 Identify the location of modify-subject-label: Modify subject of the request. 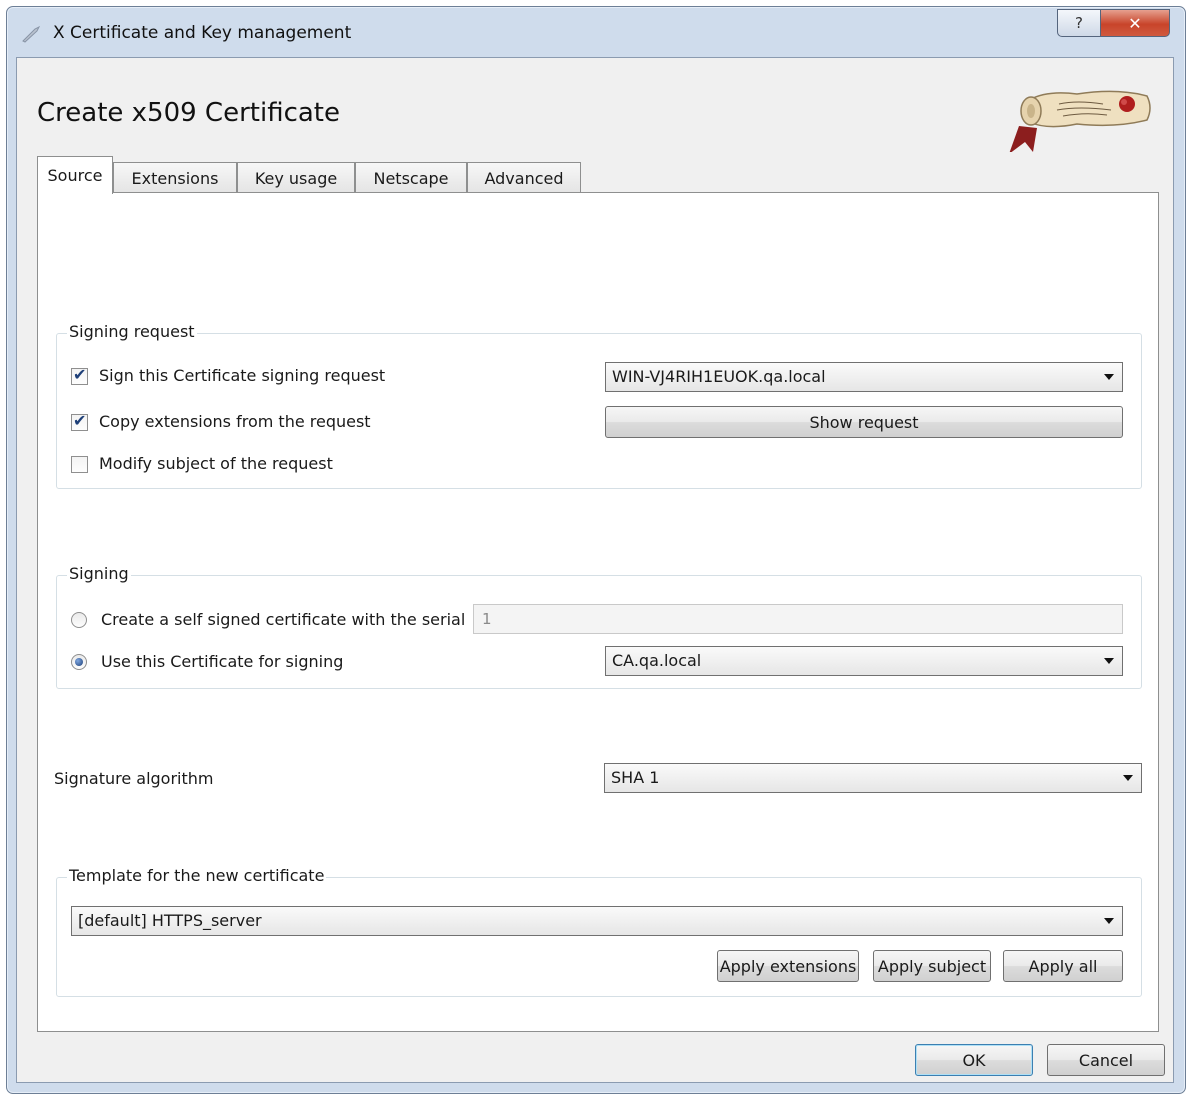
(216, 463).